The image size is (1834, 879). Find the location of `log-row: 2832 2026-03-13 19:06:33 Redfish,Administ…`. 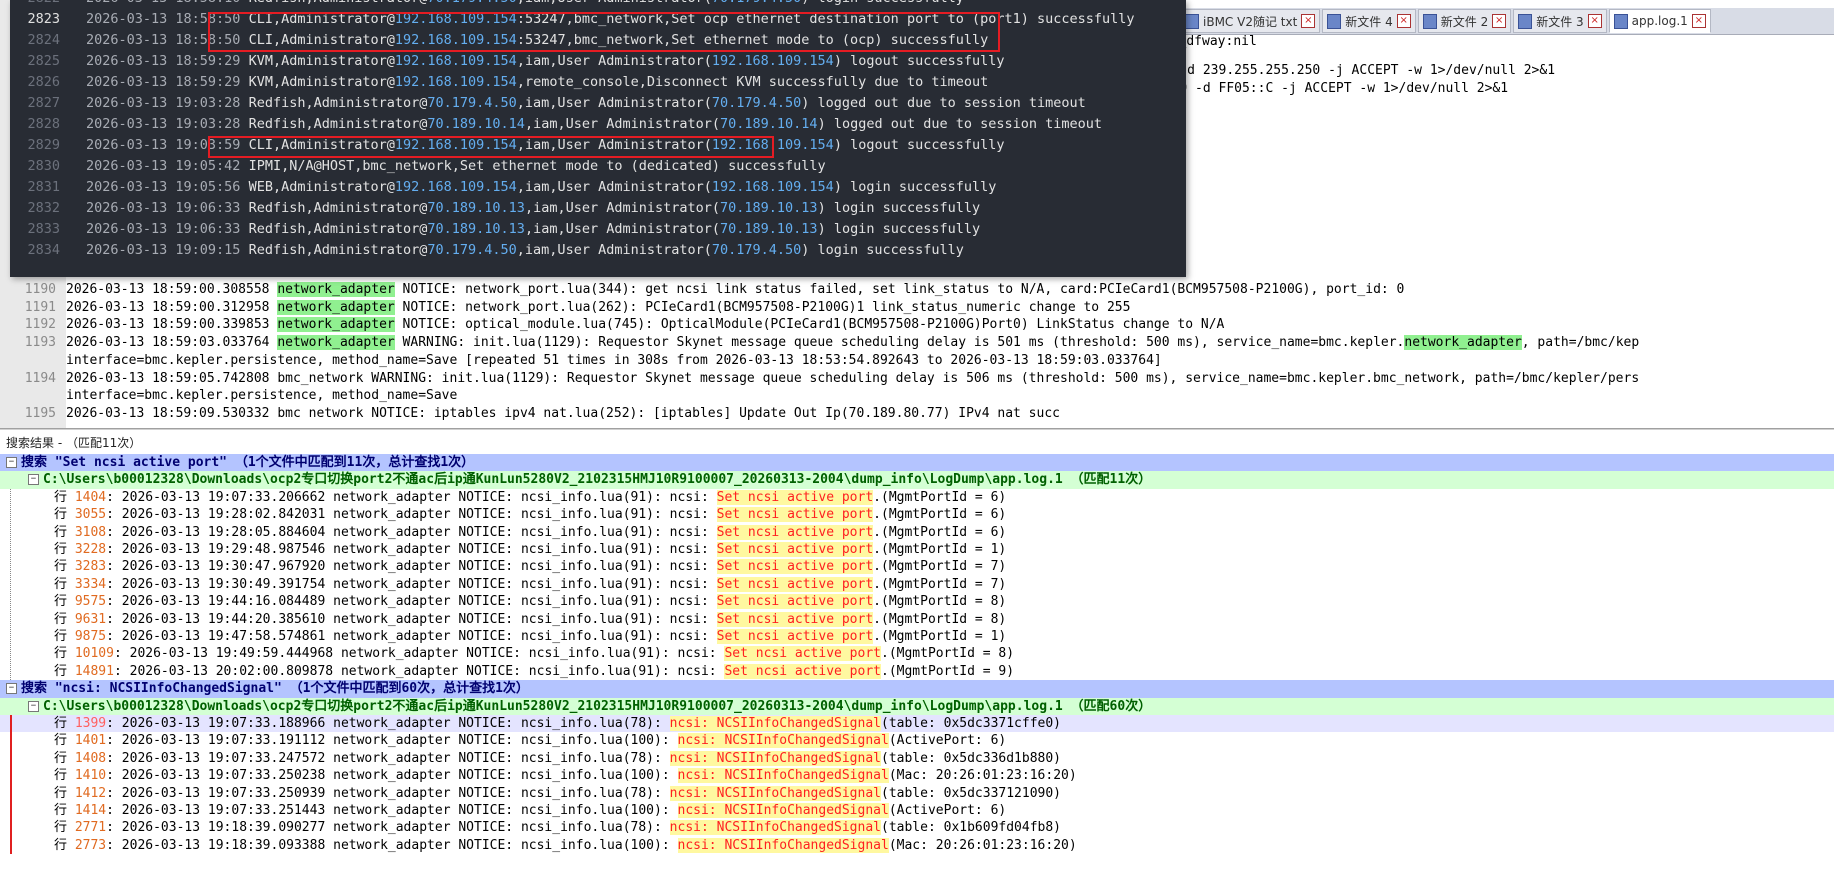

log-row: 2832 2026-03-13 19:06:33 Redfish,Administ… is located at coordinates (598, 208).